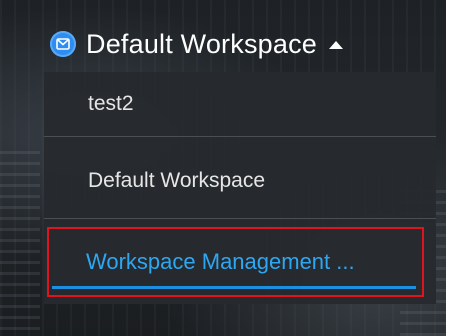 The height and width of the screenshot is (336, 460). I want to click on workspace-badge-icon, so click(63, 44).